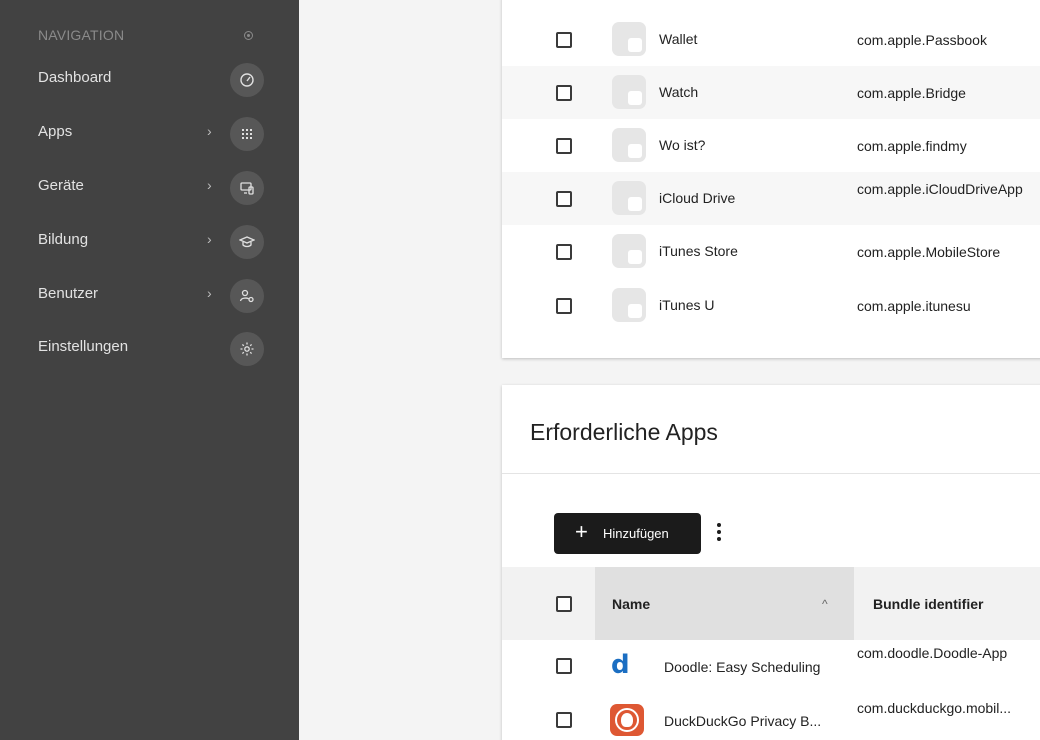 This screenshot has height=740, width=1040. I want to click on devices-icon, so click(247, 188).